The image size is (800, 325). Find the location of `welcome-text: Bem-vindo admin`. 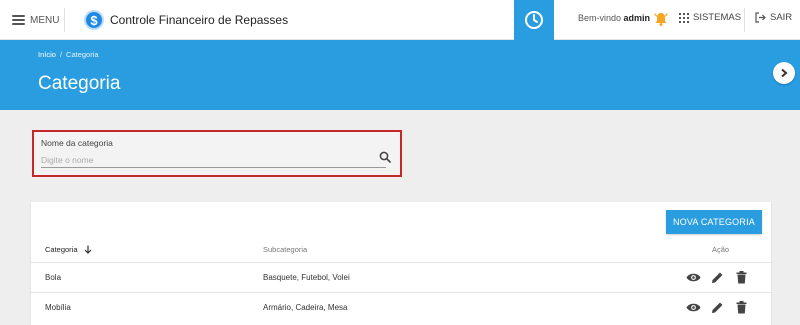

welcome-text: Bem-vindo admin is located at coordinates (614, 18).